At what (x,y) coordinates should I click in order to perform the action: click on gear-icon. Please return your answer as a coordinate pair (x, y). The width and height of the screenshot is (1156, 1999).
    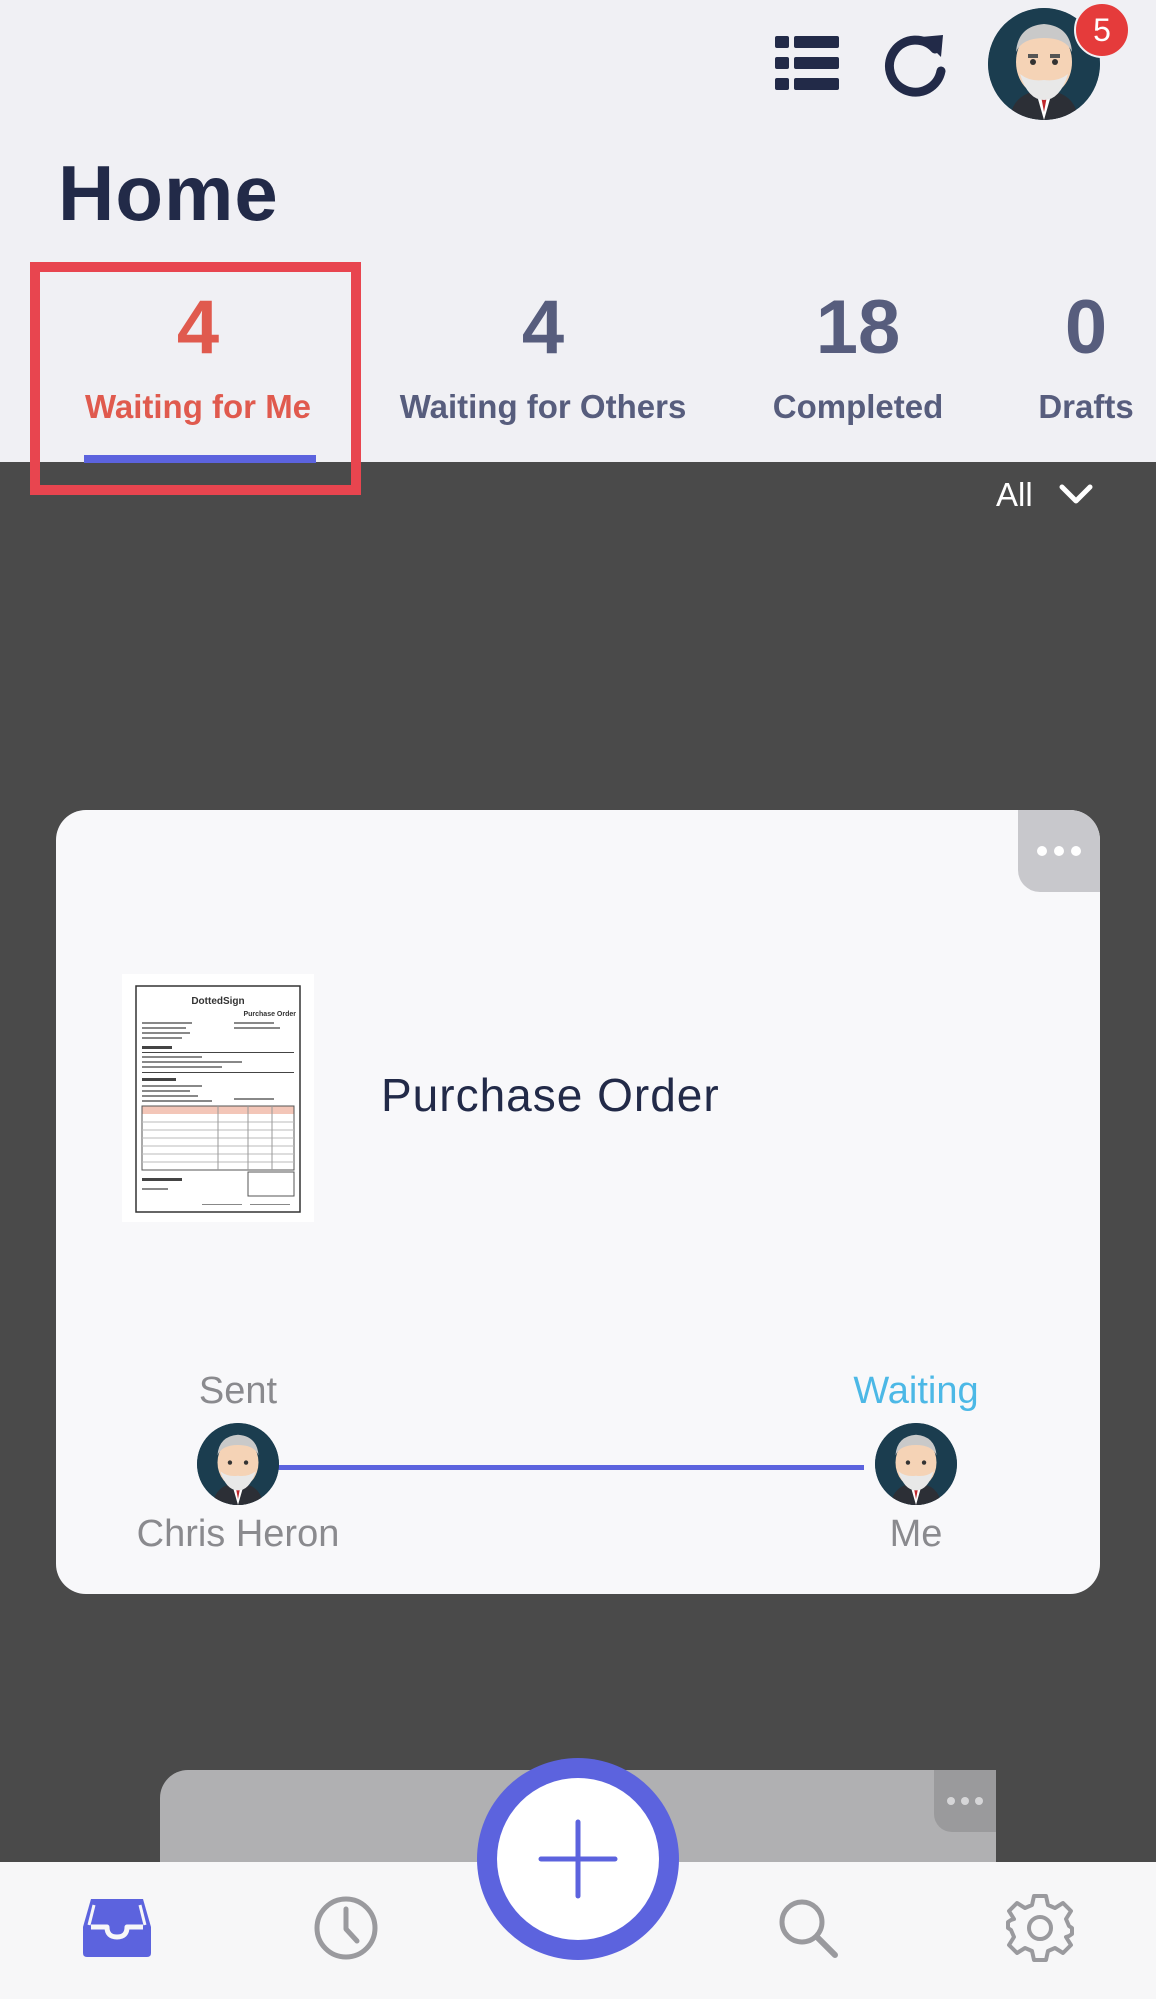
    Looking at the image, I should click on (1040, 1928).